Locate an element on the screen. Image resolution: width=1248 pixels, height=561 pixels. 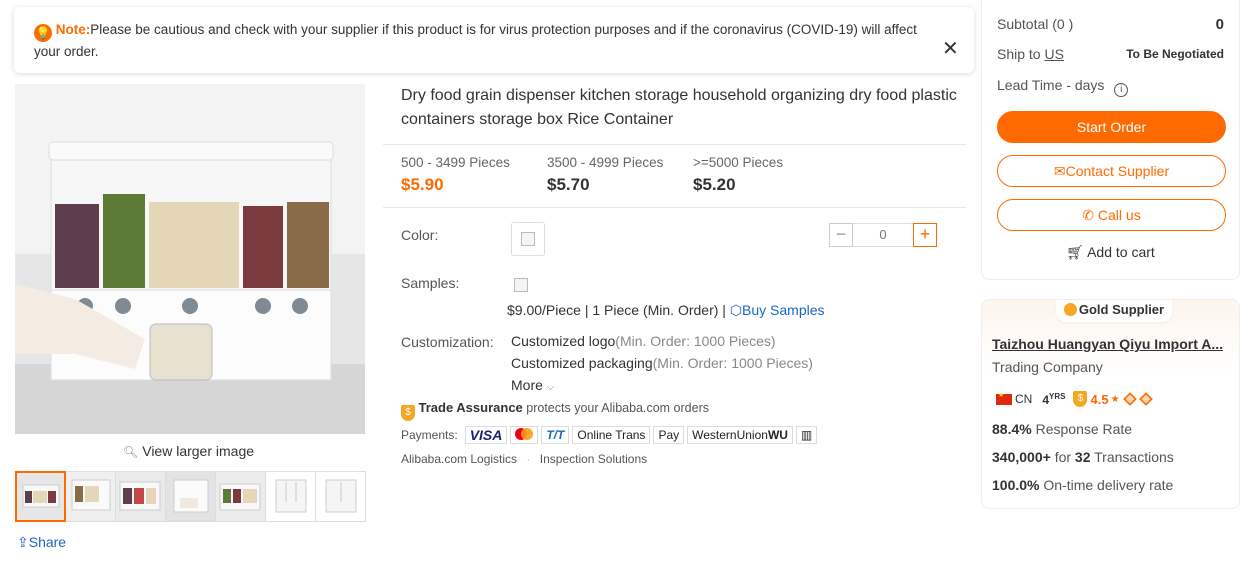
note-label: Note: is located at coordinates (73, 29).